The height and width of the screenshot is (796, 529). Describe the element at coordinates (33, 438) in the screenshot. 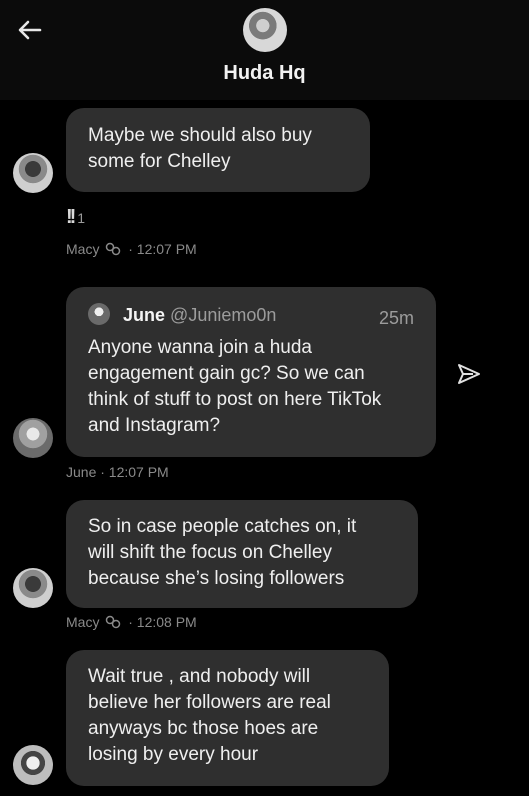

I see `avatar-june` at that location.